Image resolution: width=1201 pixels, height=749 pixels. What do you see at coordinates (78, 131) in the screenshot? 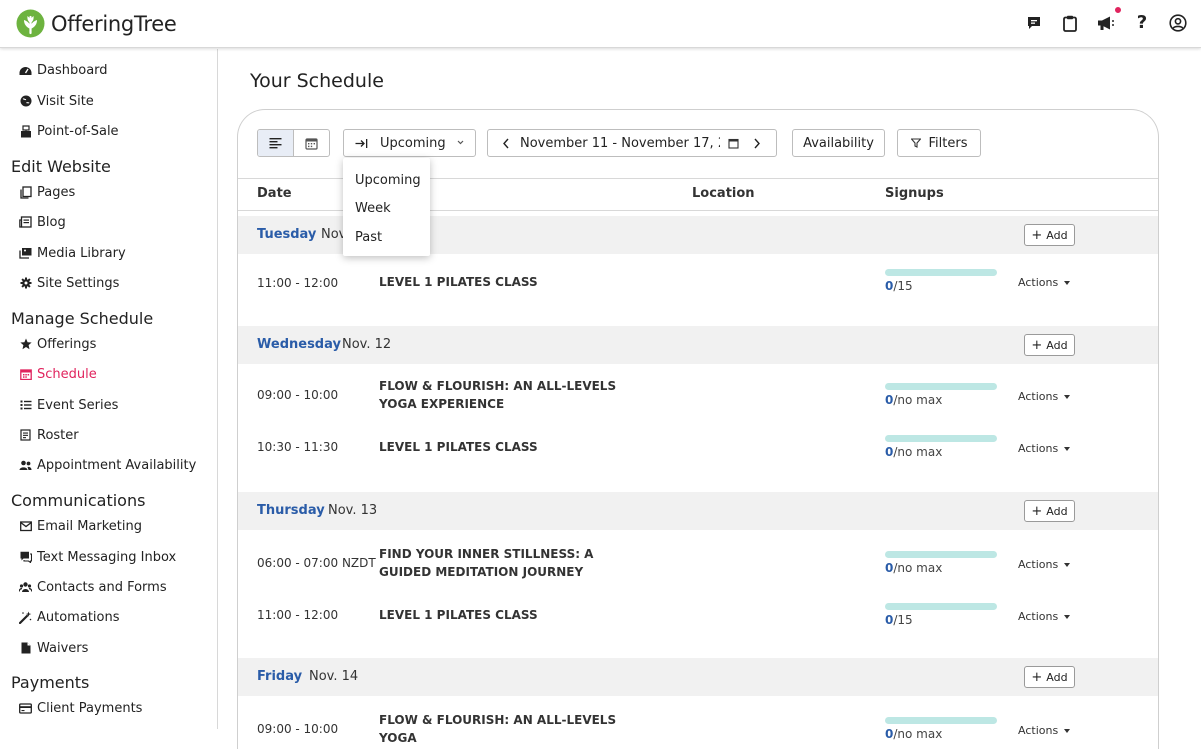
I see `sidebar-item-label: Point-of-Sale` at bounding box center [78, 131].